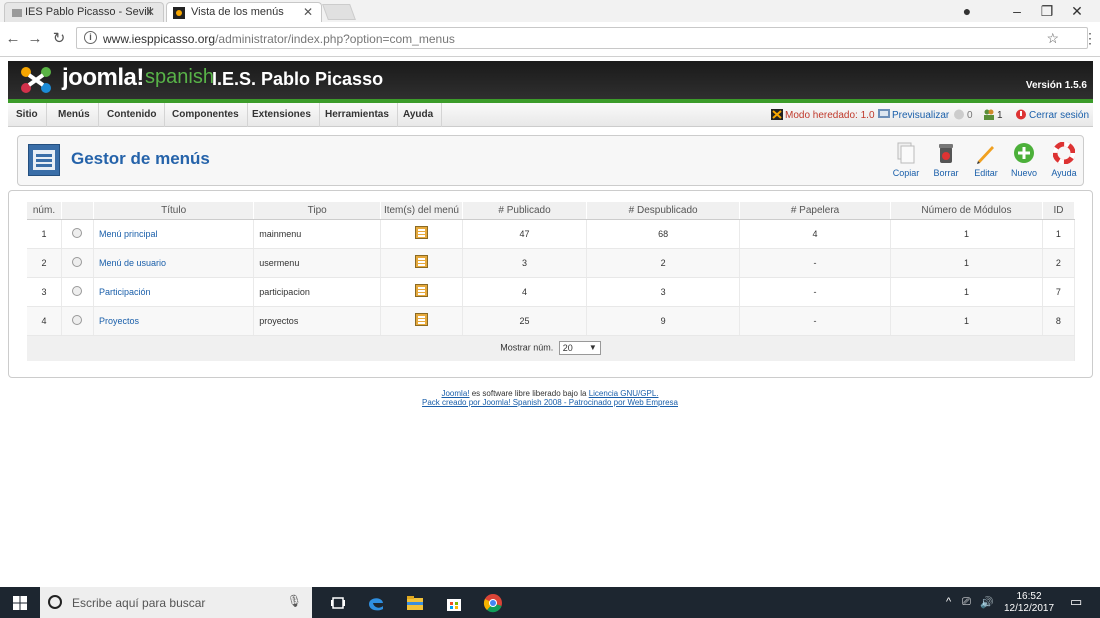 This screenshot has height=618, width=1100. I want to click on trash-icon, so click(946, 153).